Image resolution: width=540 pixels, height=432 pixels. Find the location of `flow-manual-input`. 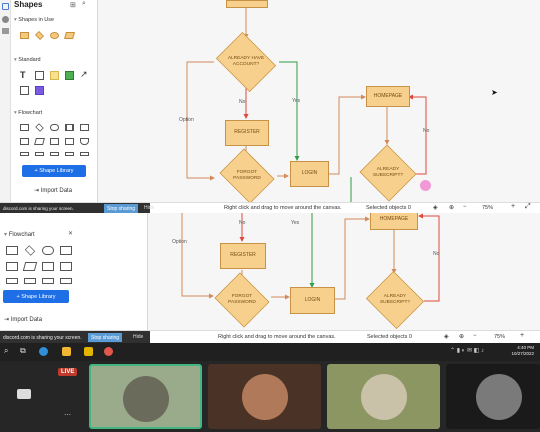

flow-manual-input is located at coordinates (24, 141).